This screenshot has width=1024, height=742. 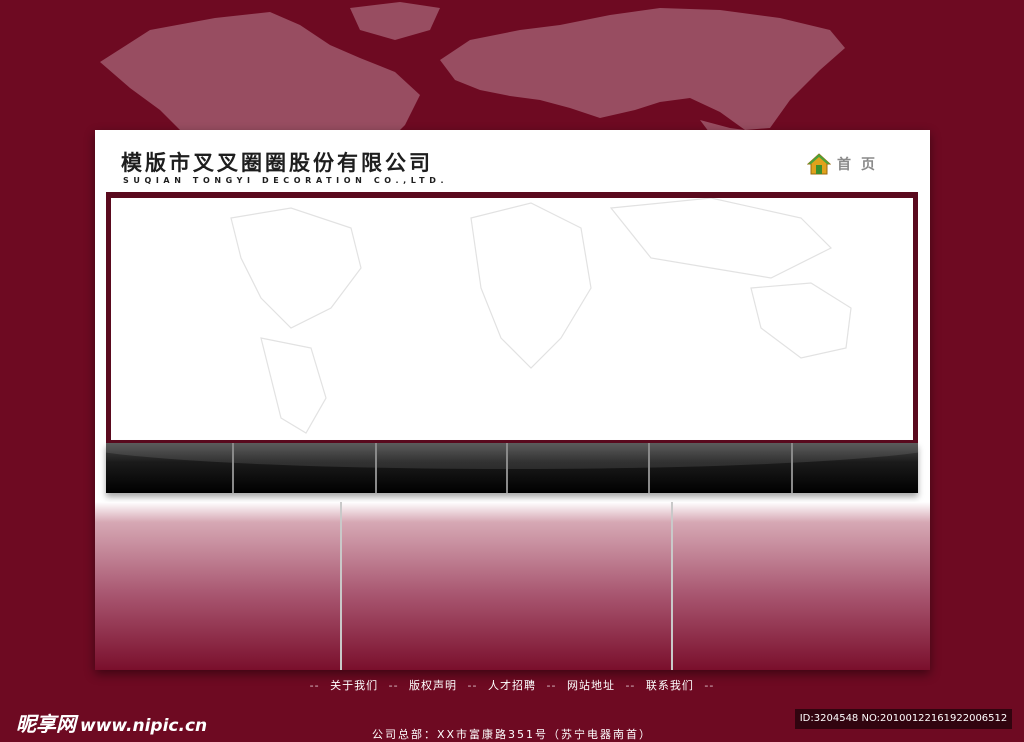 I want to click on home-link: 首页, so click(x=846, y=164).